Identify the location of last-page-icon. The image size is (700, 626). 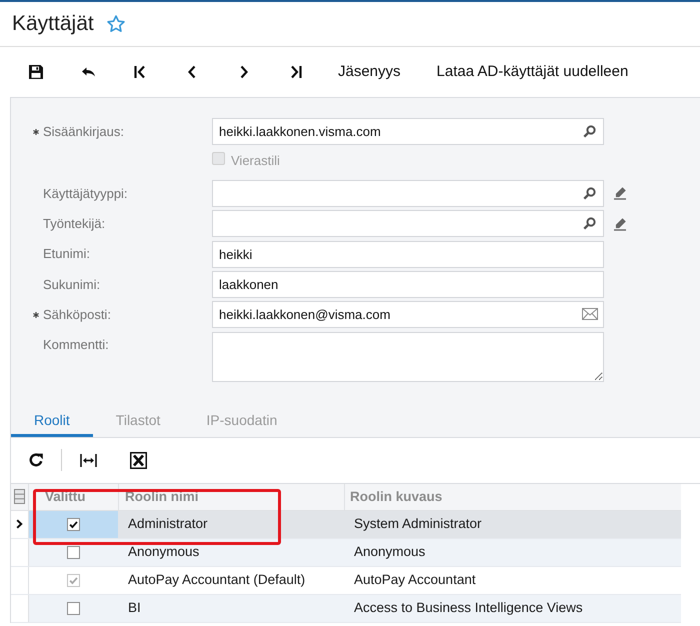
(296, 72).